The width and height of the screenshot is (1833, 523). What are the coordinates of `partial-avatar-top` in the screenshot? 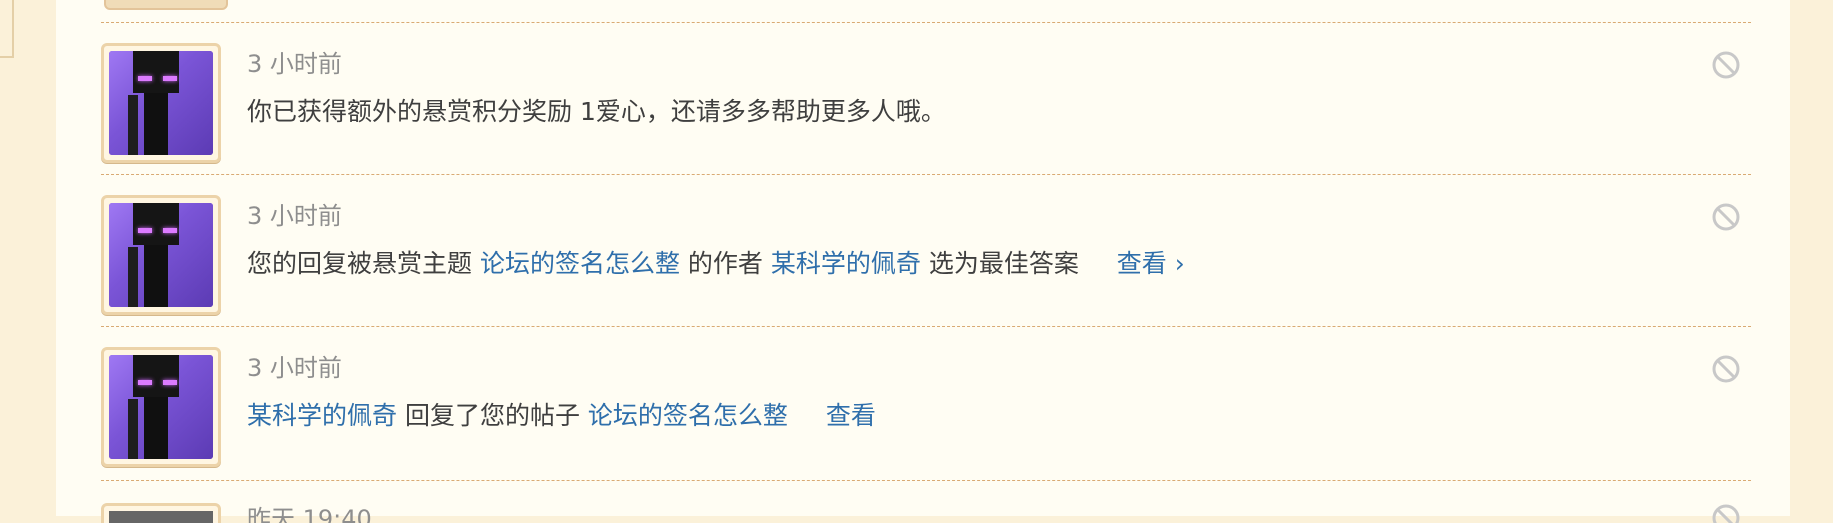 It's located at (166, 5).